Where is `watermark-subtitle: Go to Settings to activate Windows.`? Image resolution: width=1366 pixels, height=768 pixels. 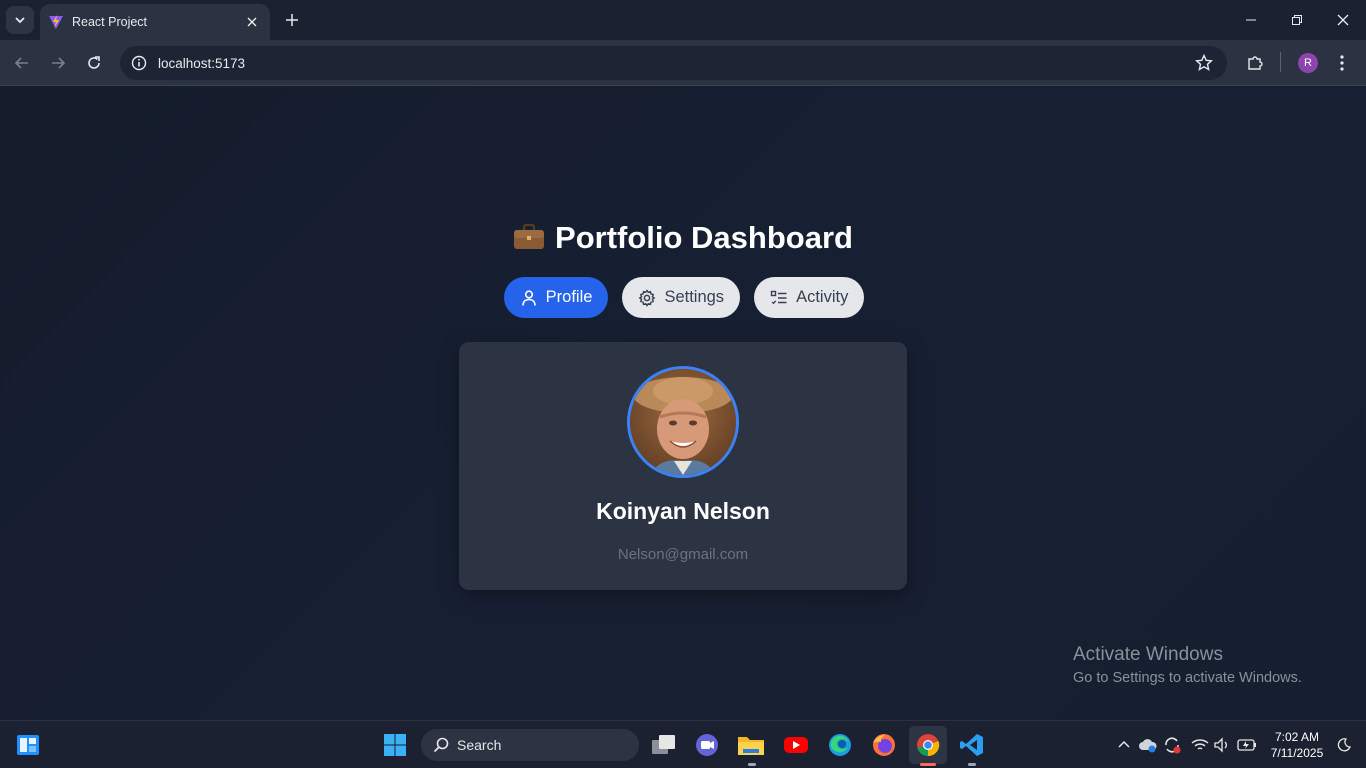
watermark-subtitle: Go to Settings to activate Windows. is located at coordinates (1187, 678).